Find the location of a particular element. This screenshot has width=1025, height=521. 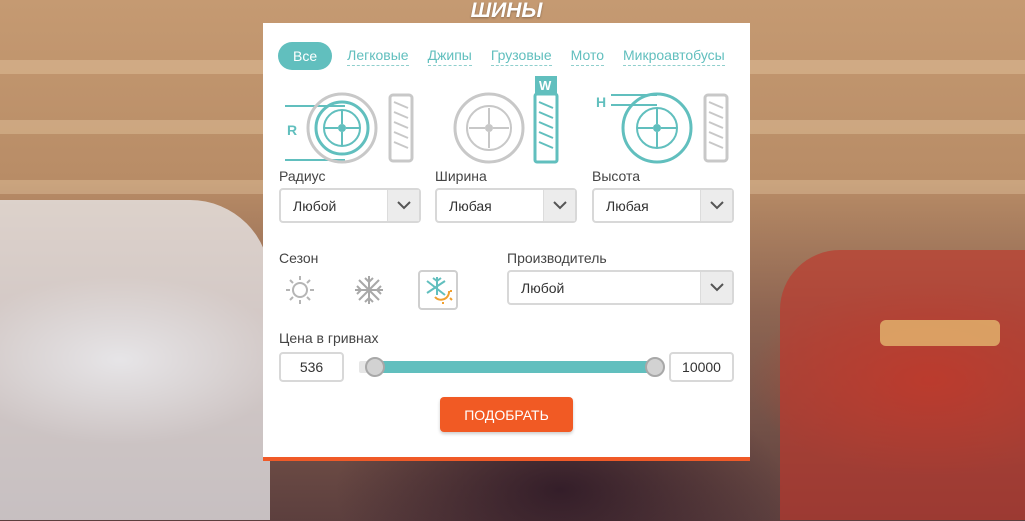

radius-label: Радиус is located at coordinates (302, 176).